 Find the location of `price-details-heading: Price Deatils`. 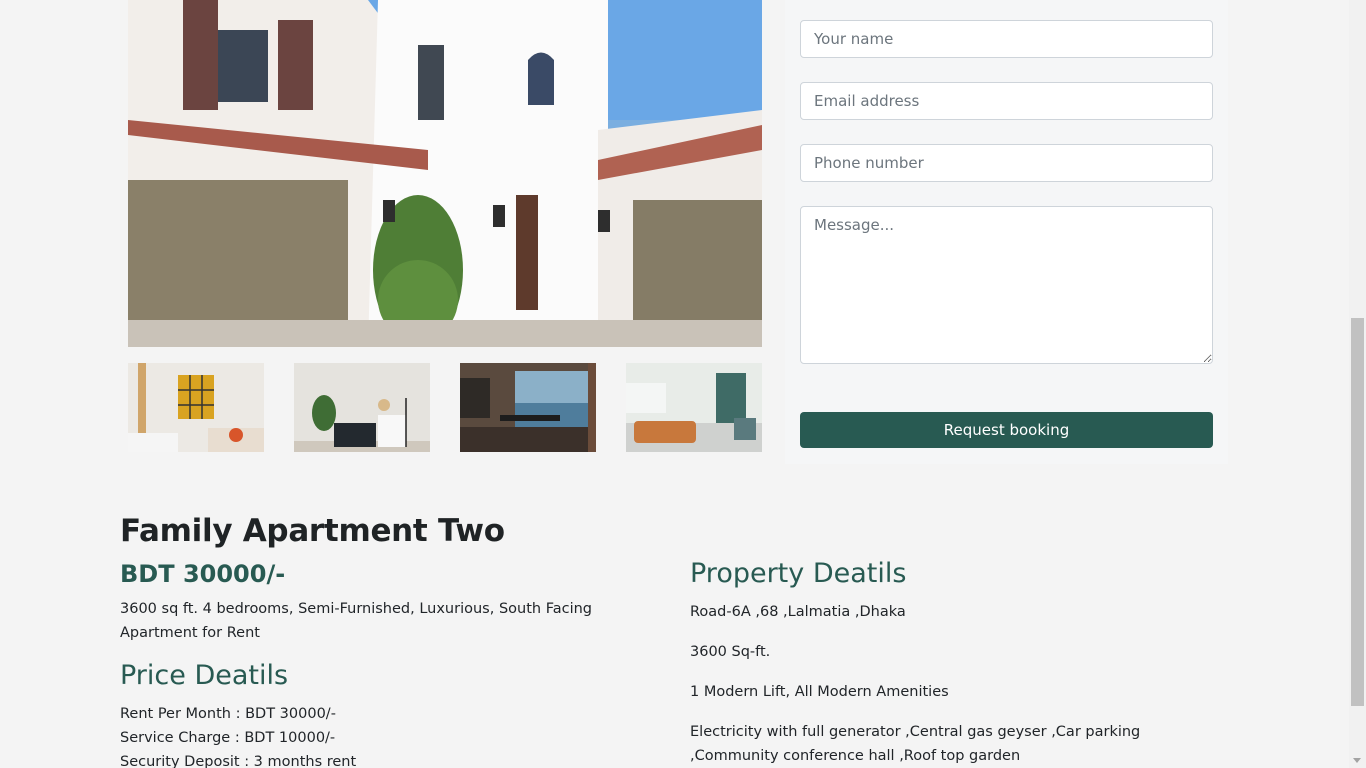

price-details-heading: Price Deatils is located at coordinates (204, 675).